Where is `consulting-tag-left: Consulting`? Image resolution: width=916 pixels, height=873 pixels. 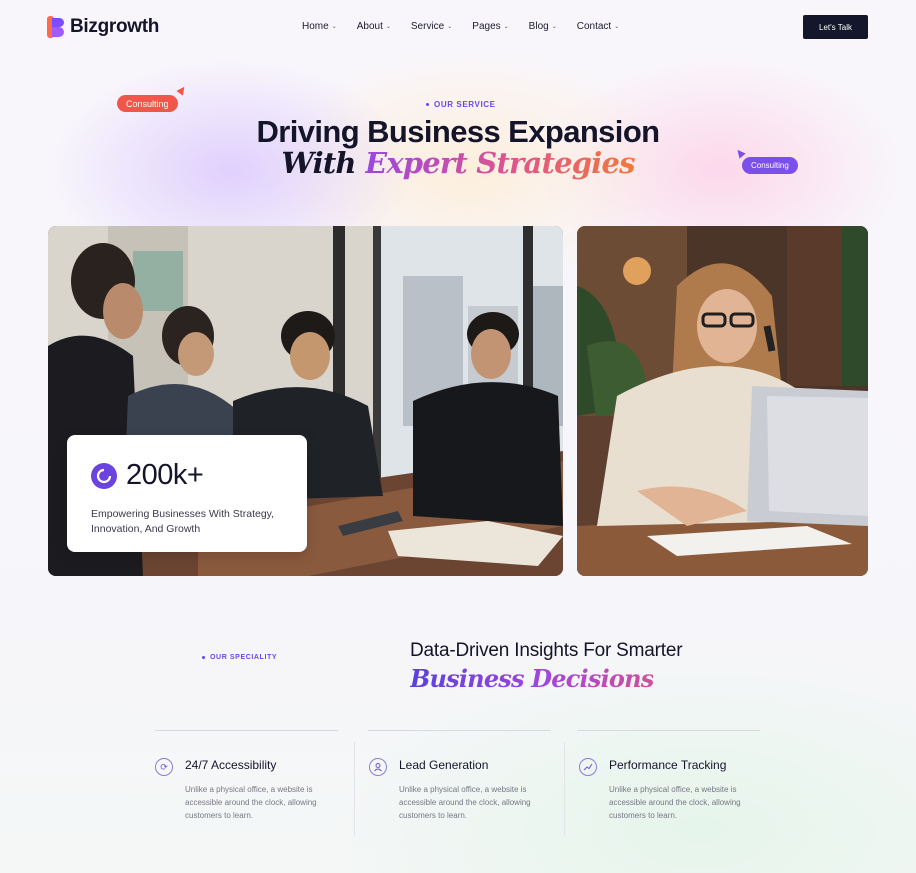 consulting-tag-left: Consulting is located at coordinates (147, 103).